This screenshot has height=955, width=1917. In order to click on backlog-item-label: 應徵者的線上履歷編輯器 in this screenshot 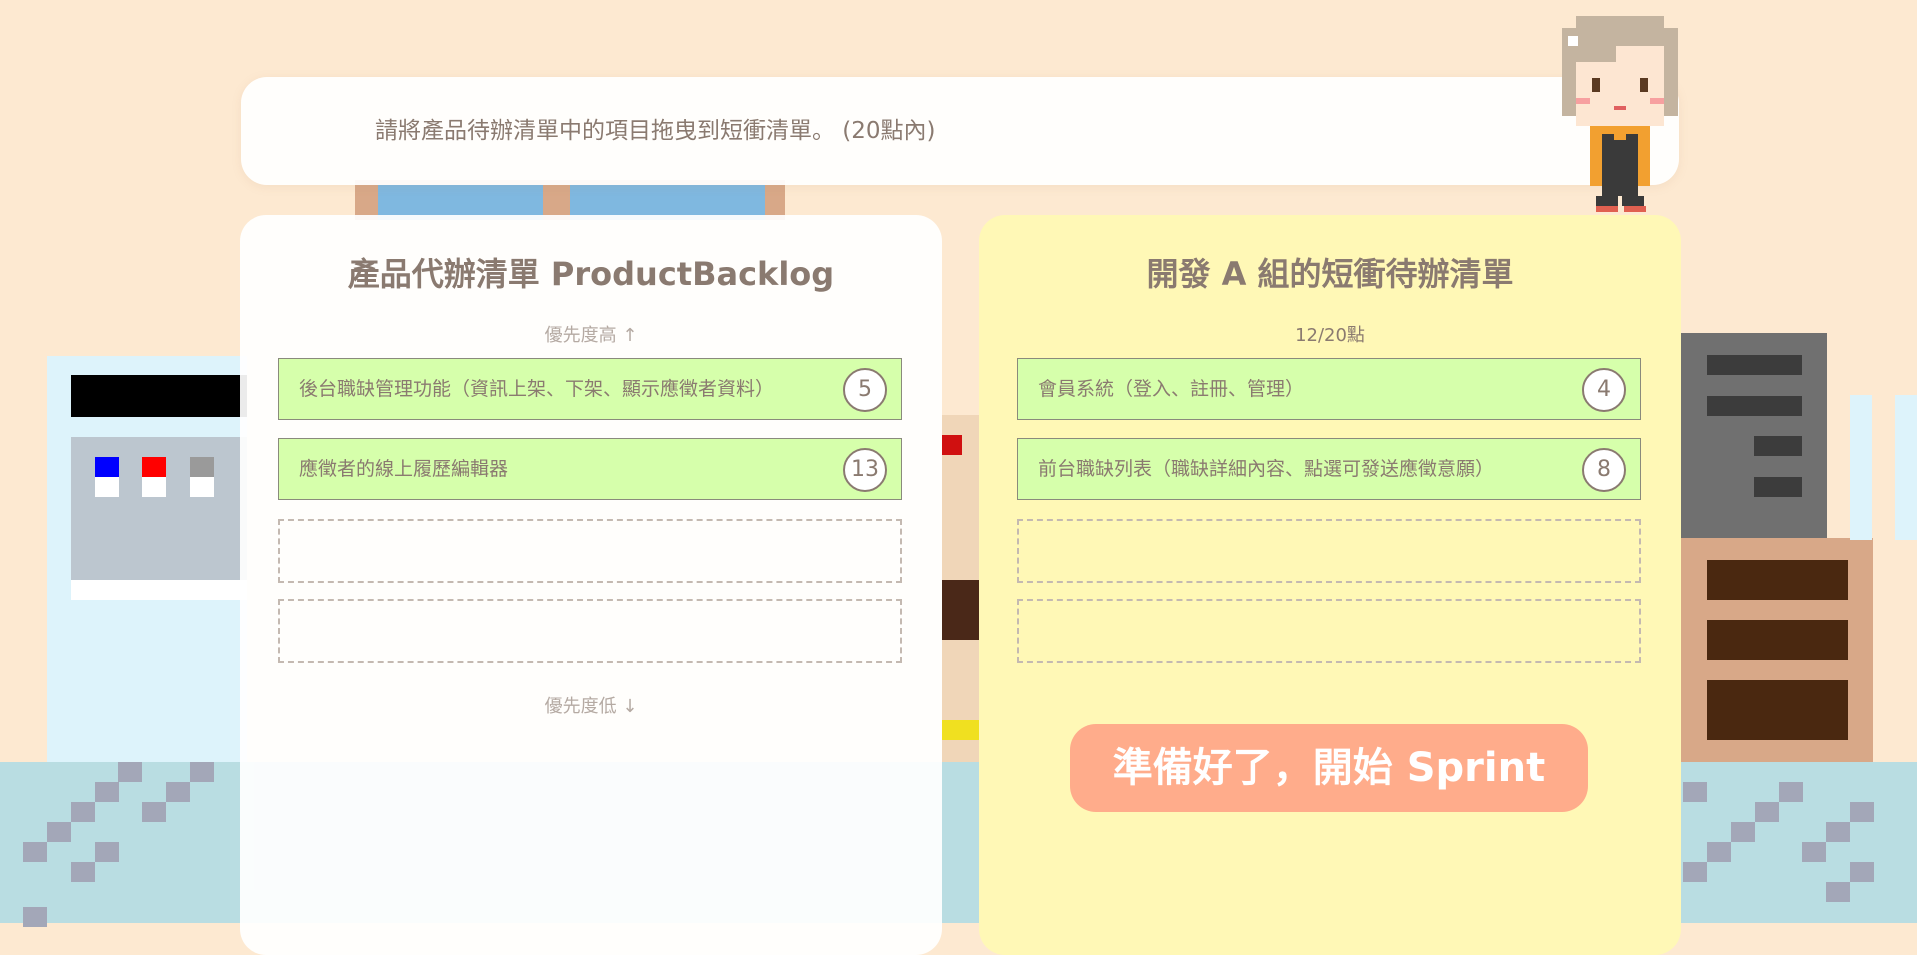, I will do `click(404, 469)`.